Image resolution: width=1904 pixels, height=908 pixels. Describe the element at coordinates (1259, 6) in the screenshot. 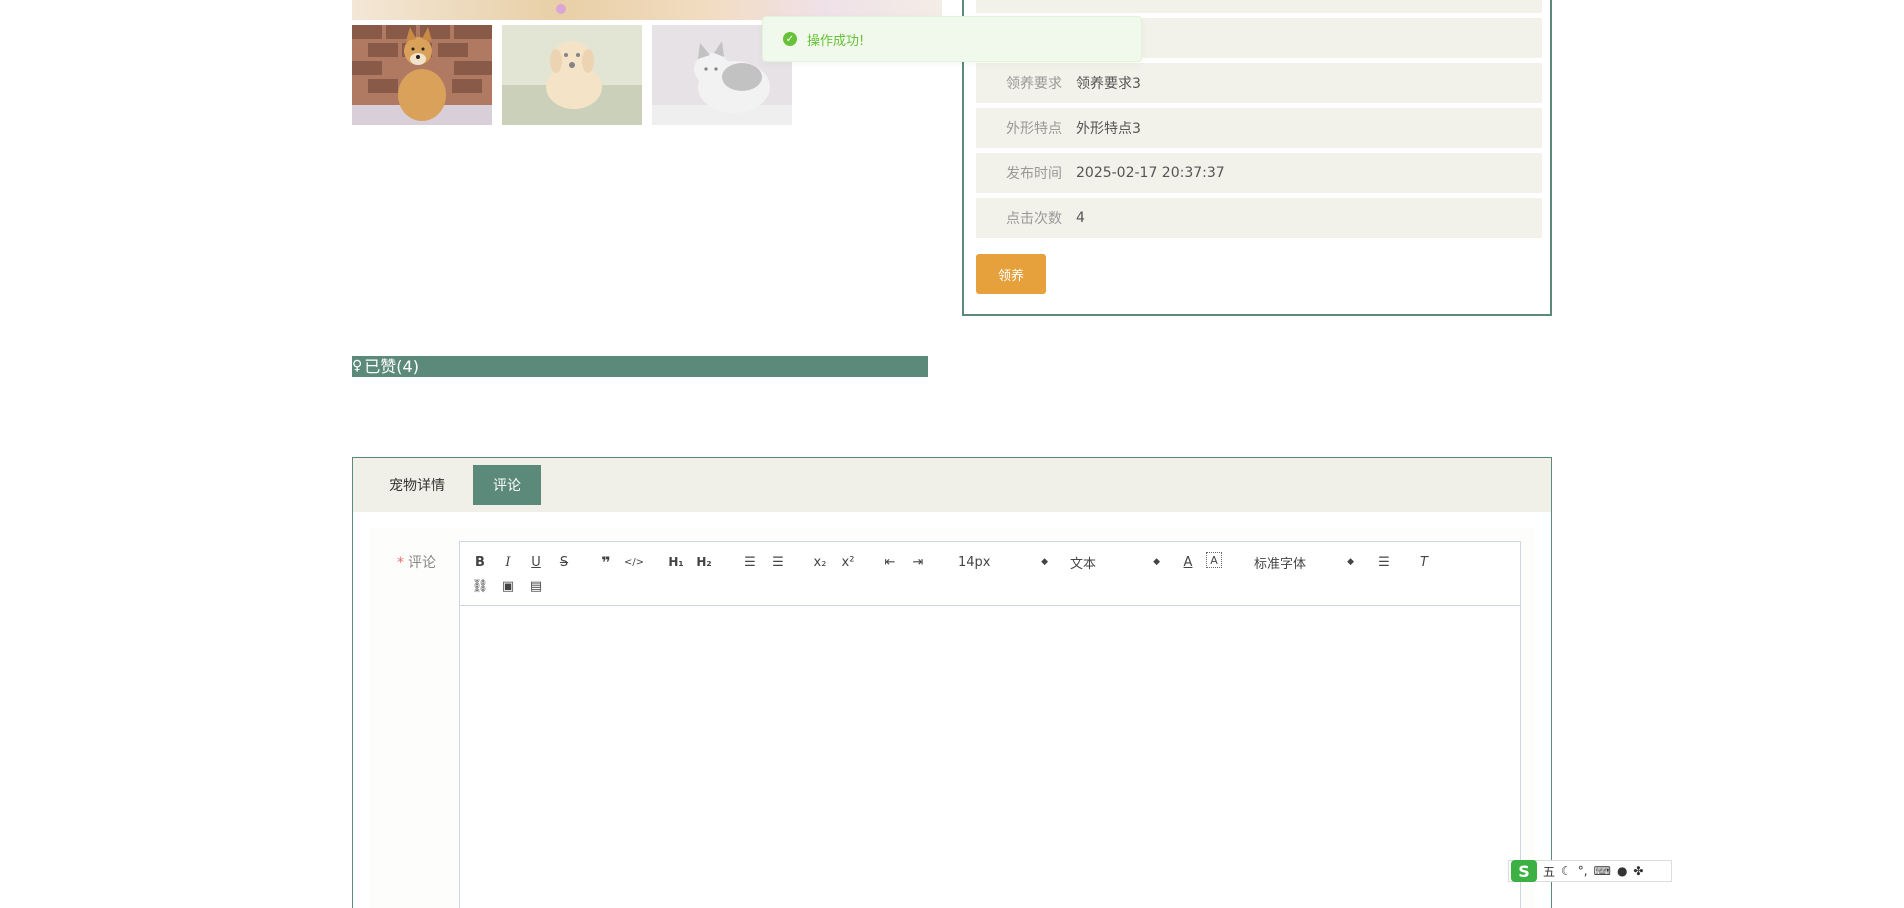

I see `info-row-partial` at that location.